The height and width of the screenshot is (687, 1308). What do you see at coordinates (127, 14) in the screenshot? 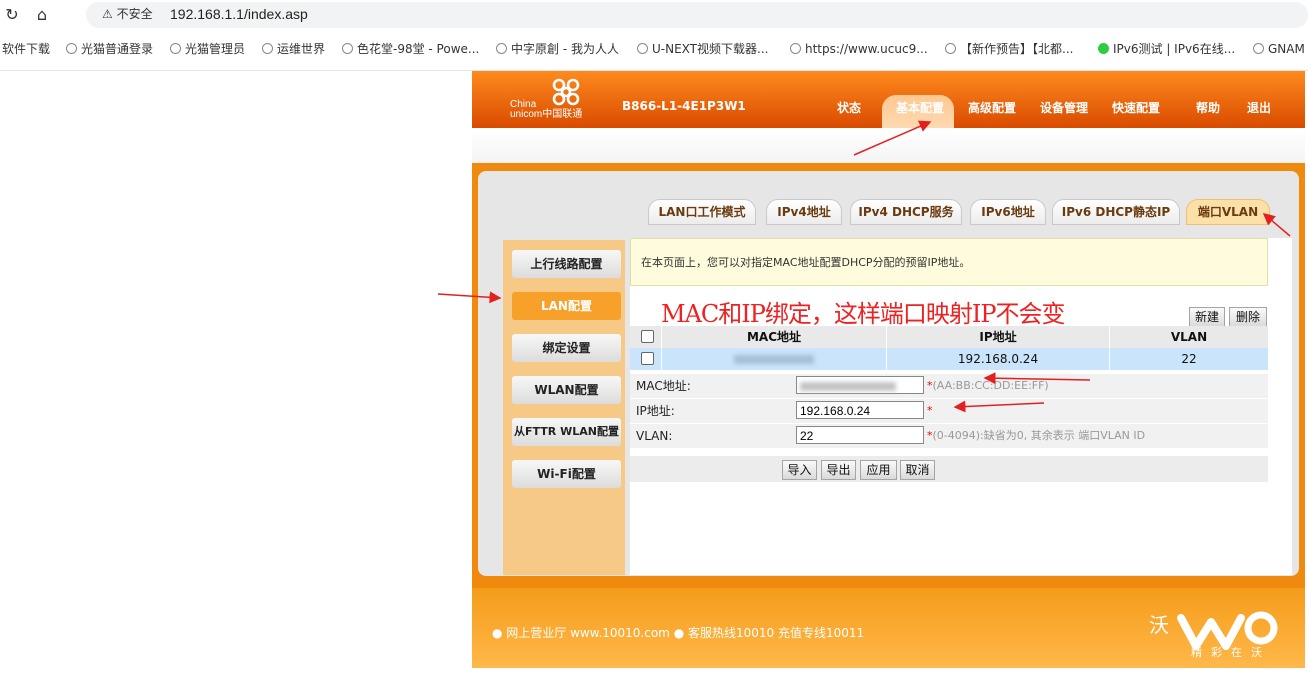
I see `security-indicator: ⚠ 不安全` at bounding box center [127, 14].